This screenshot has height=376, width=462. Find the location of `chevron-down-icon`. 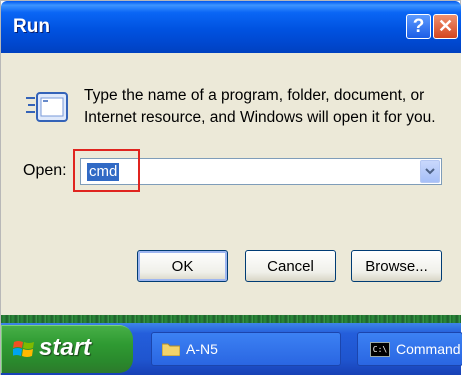

chevron-down-icon is located at coordinates (430, 171).